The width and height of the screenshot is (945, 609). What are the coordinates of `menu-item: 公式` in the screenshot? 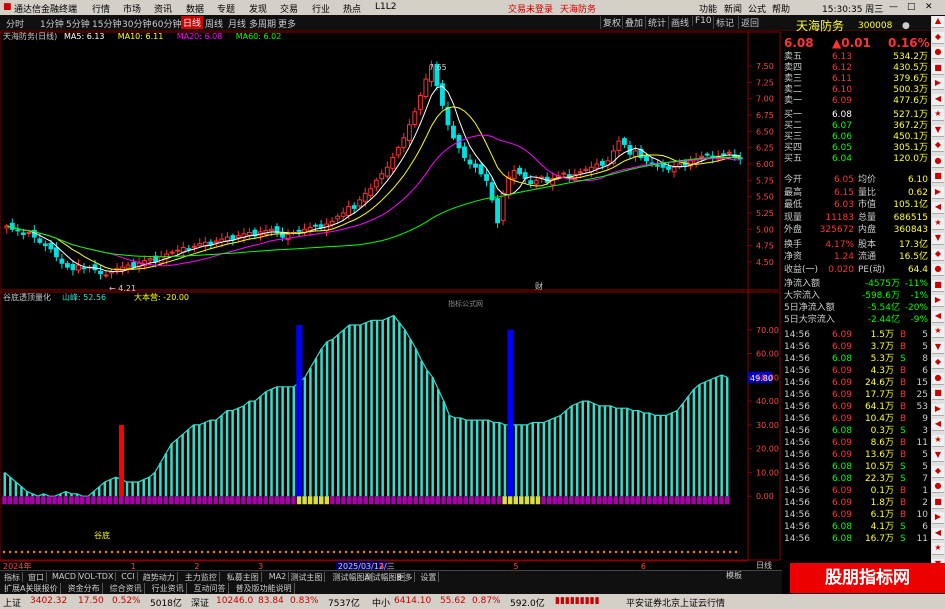 It's located at (757, 8).